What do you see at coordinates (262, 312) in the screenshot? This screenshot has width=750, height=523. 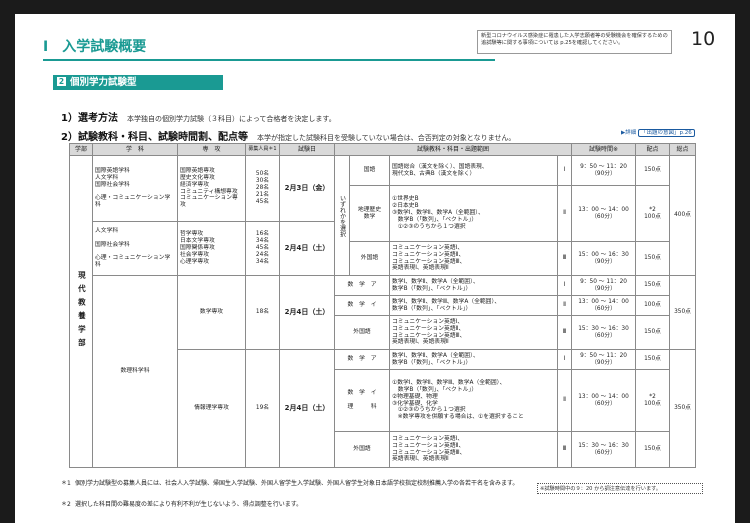 I see `quota-math: 18名` at bounding box center [262, 312].